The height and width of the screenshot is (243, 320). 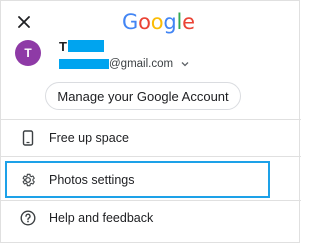 What do you see at coordinates (63, 46) in the screenshot?
I see `account-name-initial: T` at bounding box center [63, 46].